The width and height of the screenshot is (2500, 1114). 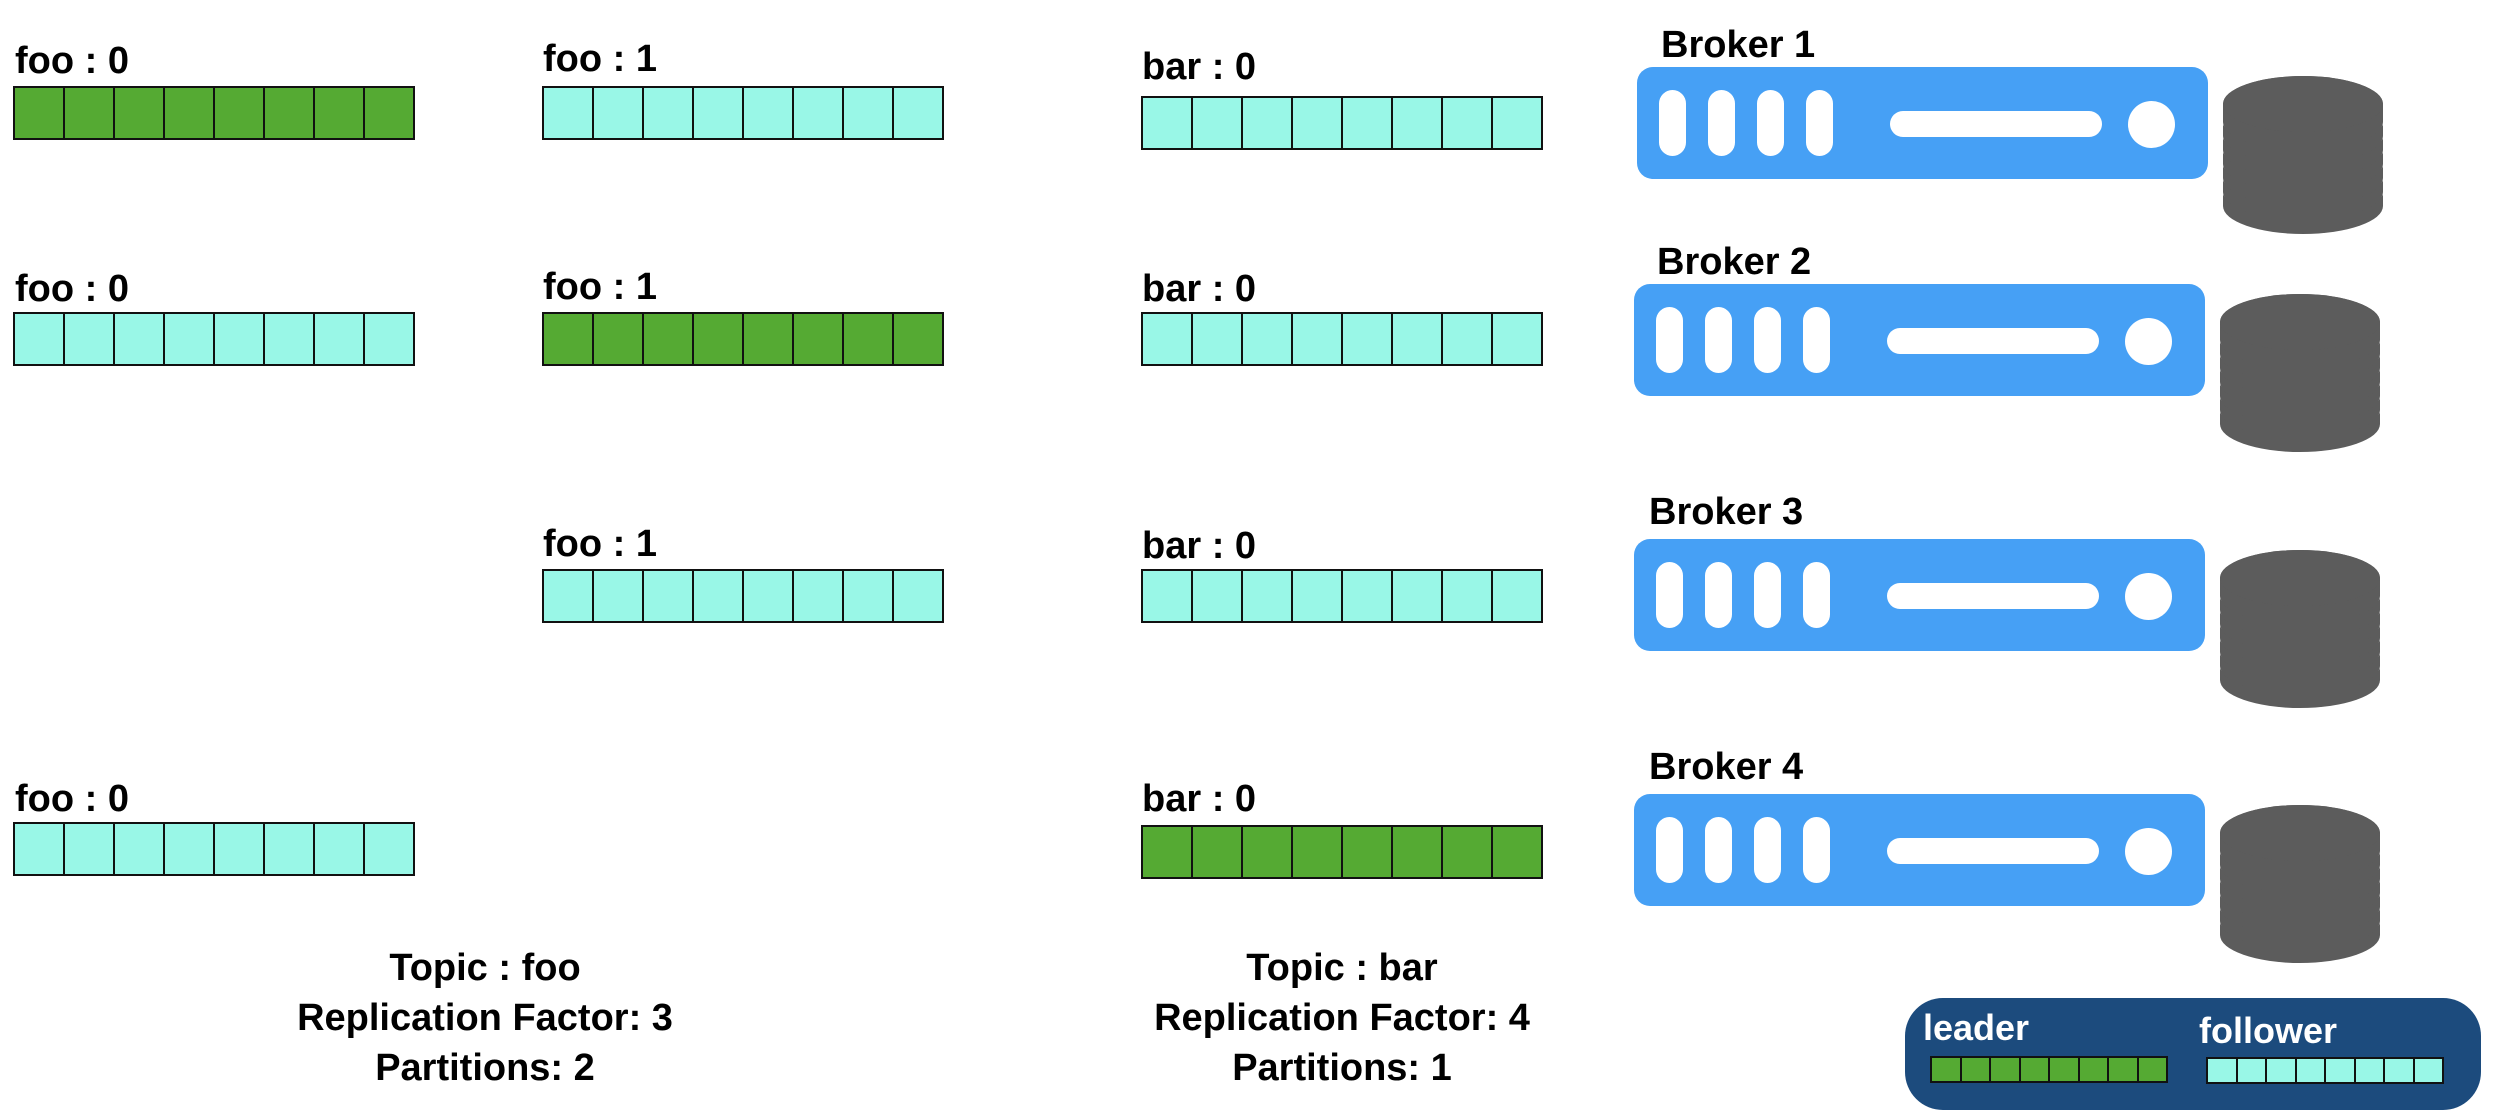 What do you see at coordinates (600, 59) in the screenshot?
I see `replica-label: foo : 1` at bounding box center [600, 59].